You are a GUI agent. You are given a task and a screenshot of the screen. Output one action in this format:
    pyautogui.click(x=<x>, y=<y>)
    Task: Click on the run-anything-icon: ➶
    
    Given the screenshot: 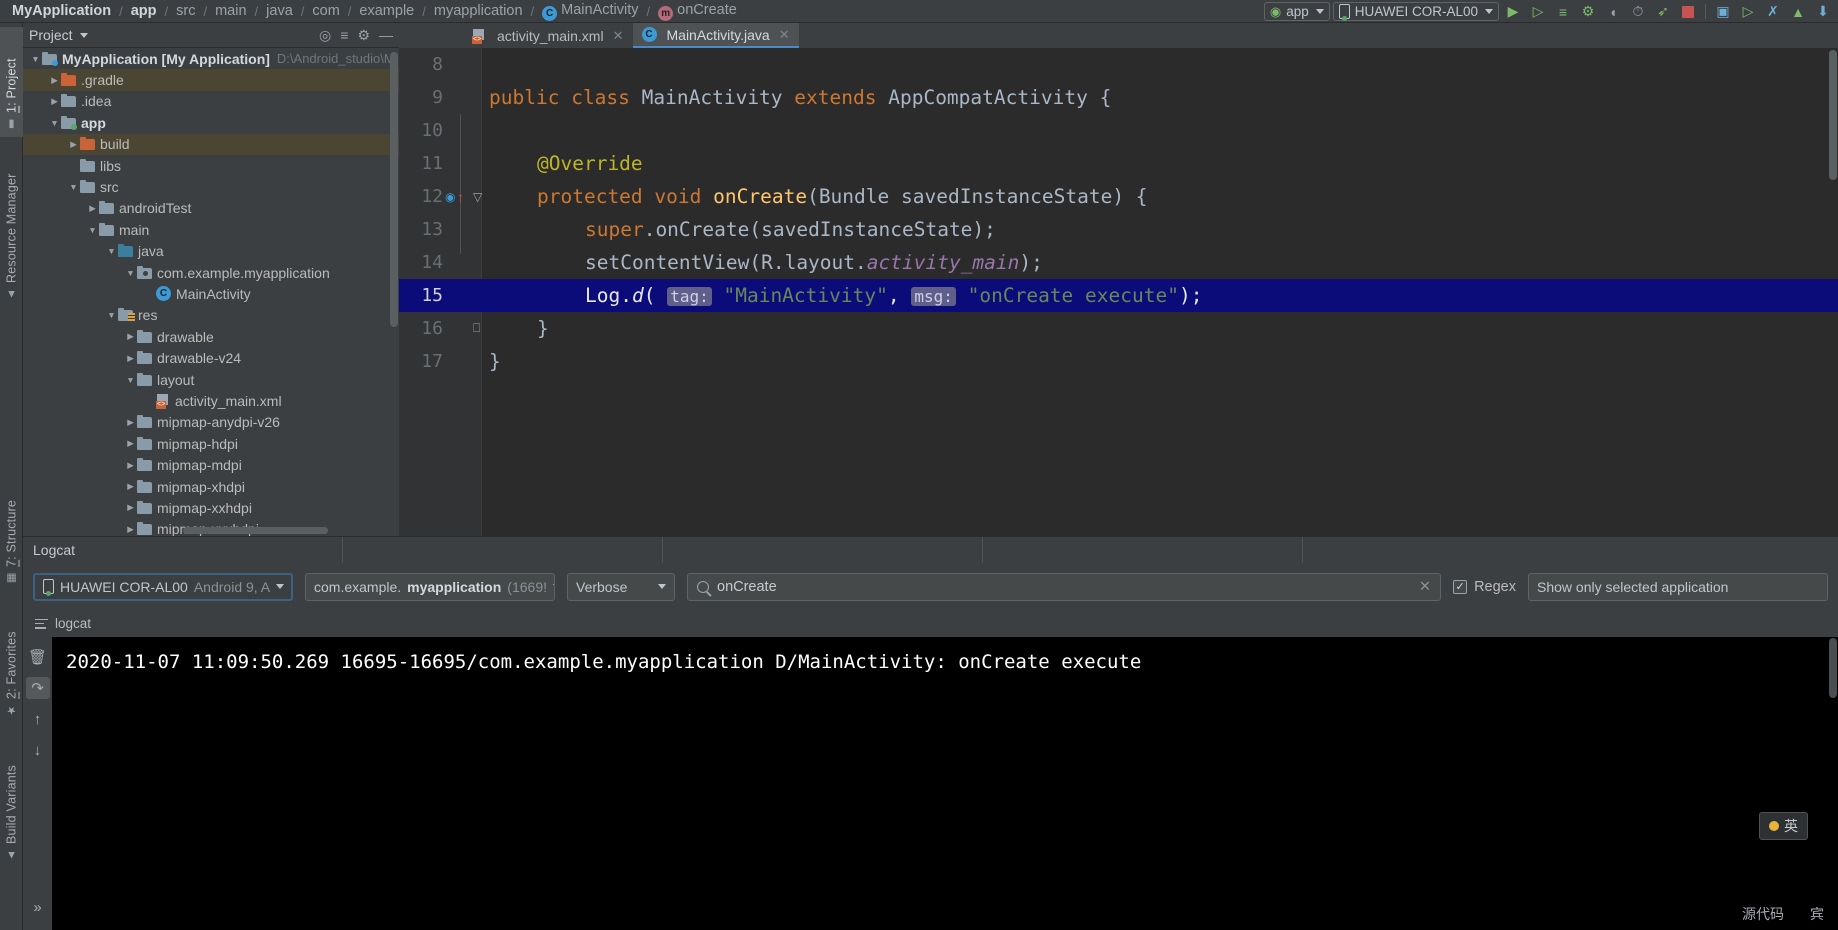 What is the action you would take?
    pyautogui.click(x=1663, y=12)
    